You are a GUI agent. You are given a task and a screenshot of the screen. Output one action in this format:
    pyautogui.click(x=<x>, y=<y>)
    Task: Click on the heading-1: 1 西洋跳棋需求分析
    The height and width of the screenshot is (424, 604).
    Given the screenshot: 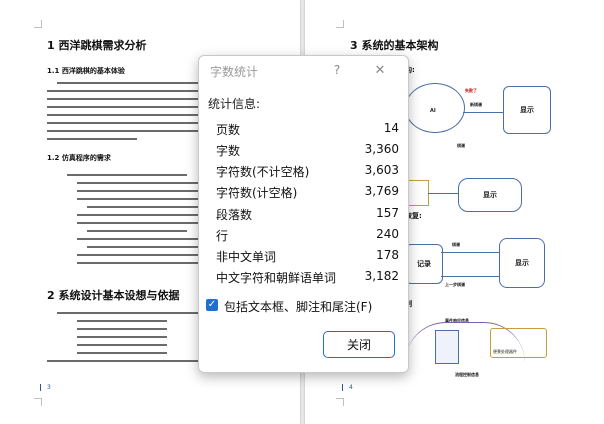 What is the action you would take?
    pyautogui.click(x=97, y=45)
    